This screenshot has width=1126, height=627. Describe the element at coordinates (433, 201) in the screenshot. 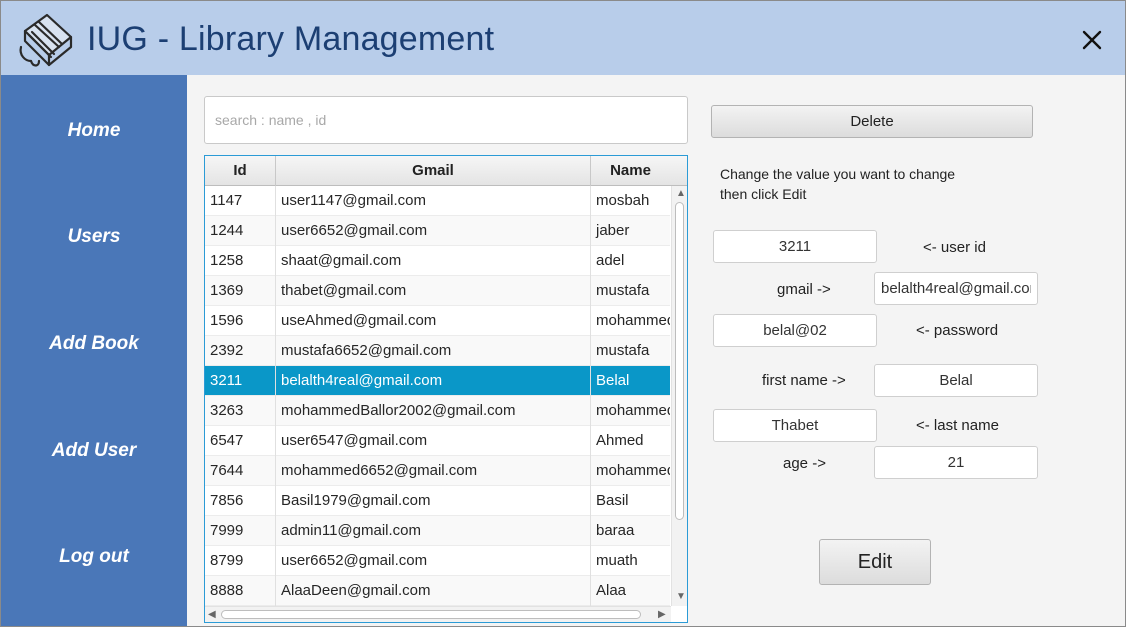

I see `cell-gmail: user1147@gmail.com` at that location.